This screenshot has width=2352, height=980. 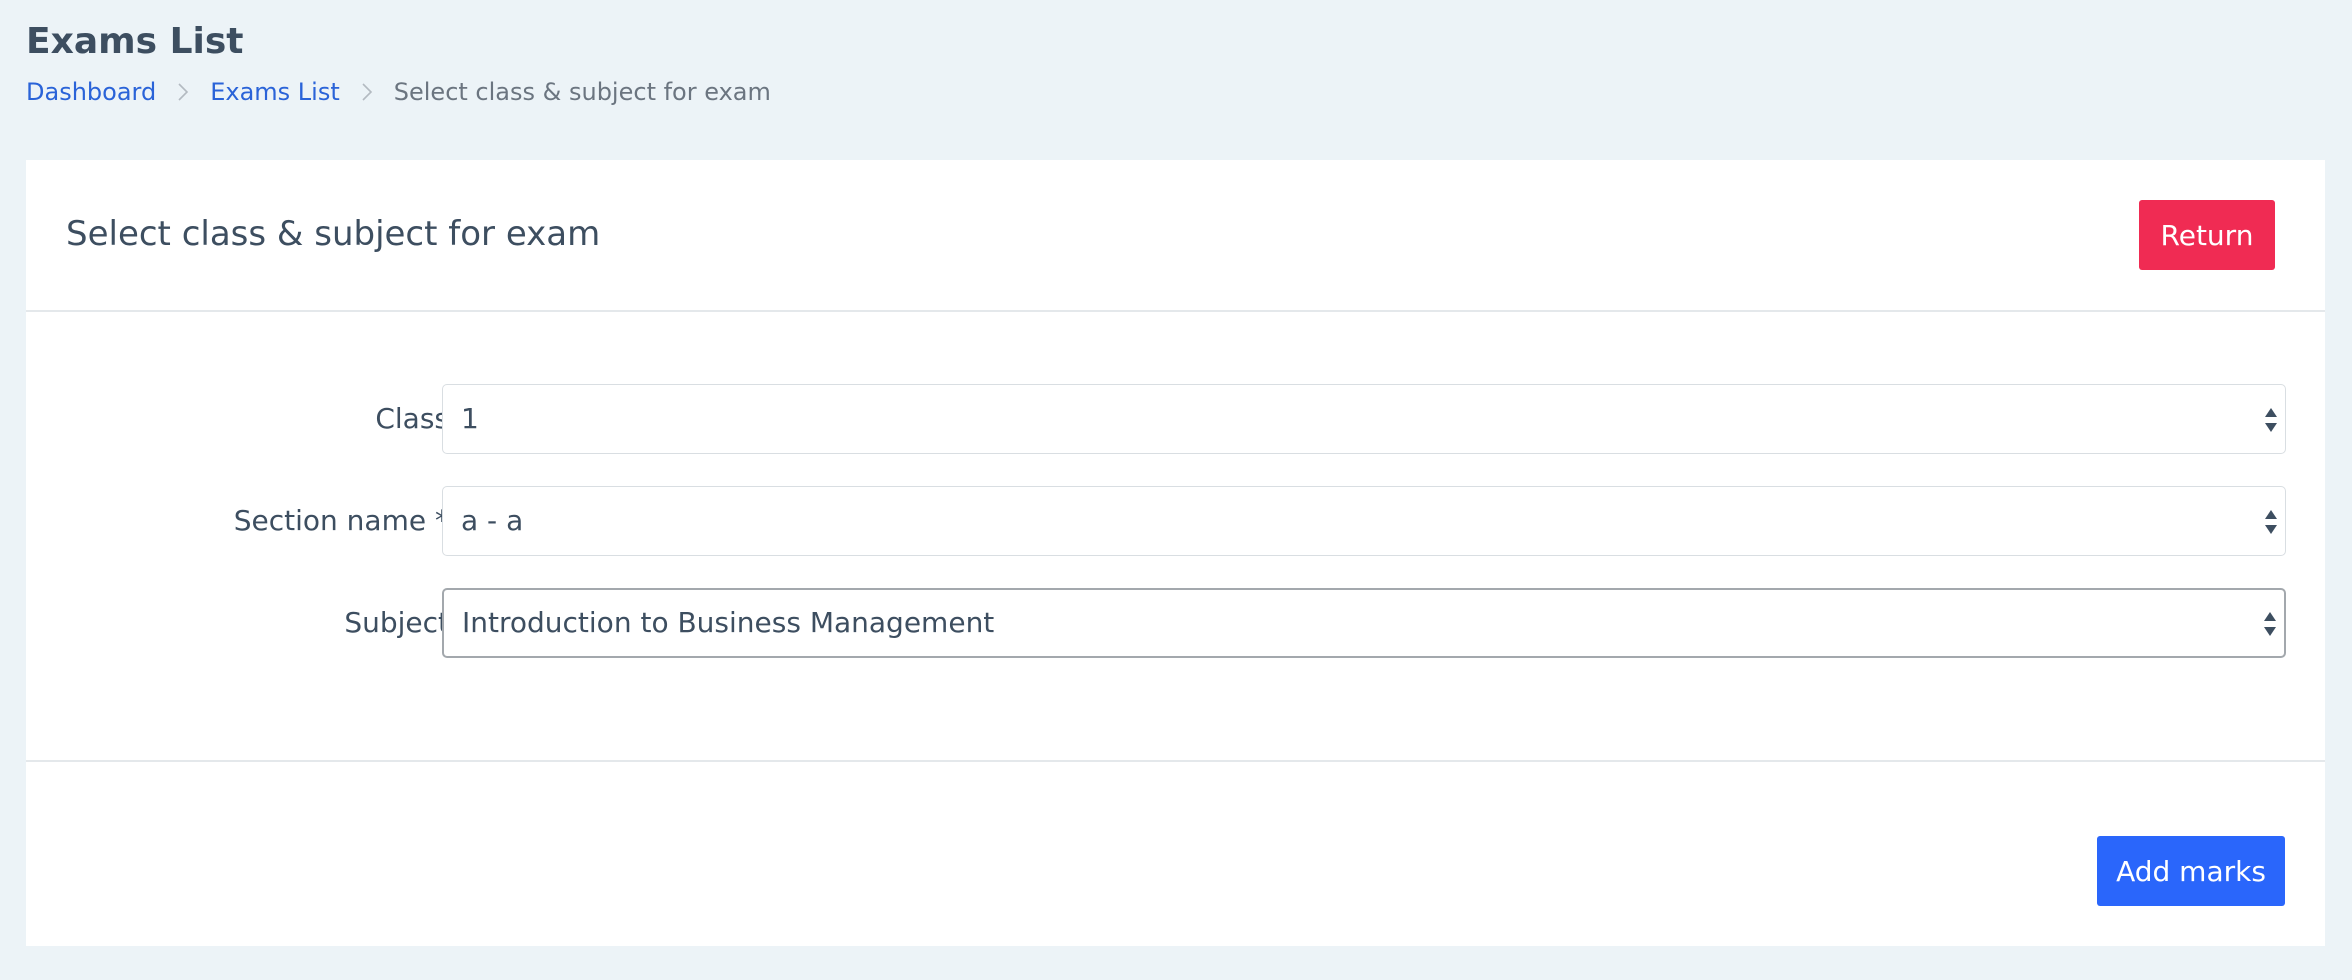 I want to click on class-row: Class 1, so click(x=1175, y=419).